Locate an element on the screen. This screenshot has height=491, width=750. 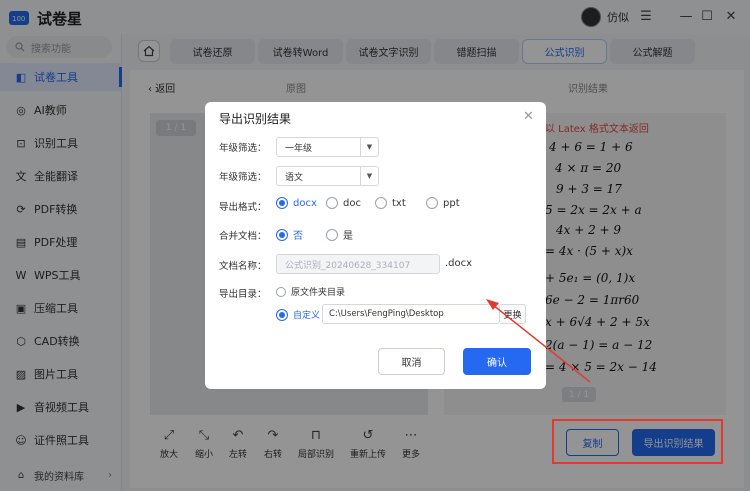
radio-label: doc is located at coordinates (352, 203).